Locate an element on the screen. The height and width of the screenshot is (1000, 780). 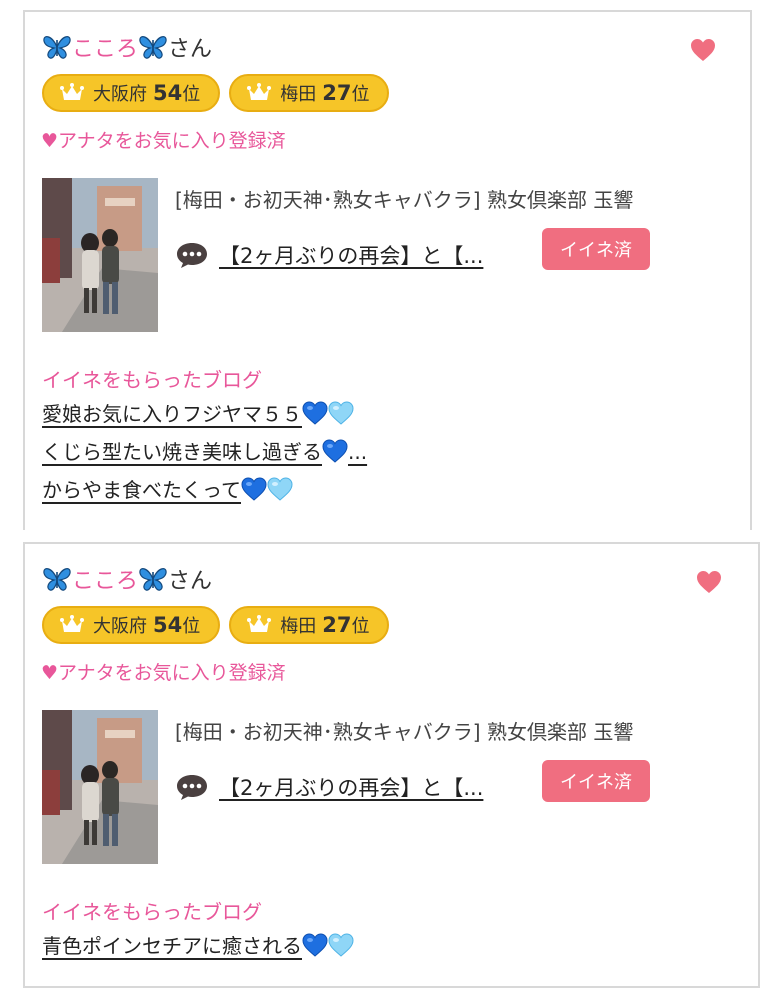
liked-blogs-list: 青色ポインセチアに癒される is located at coordinates (198, 949).